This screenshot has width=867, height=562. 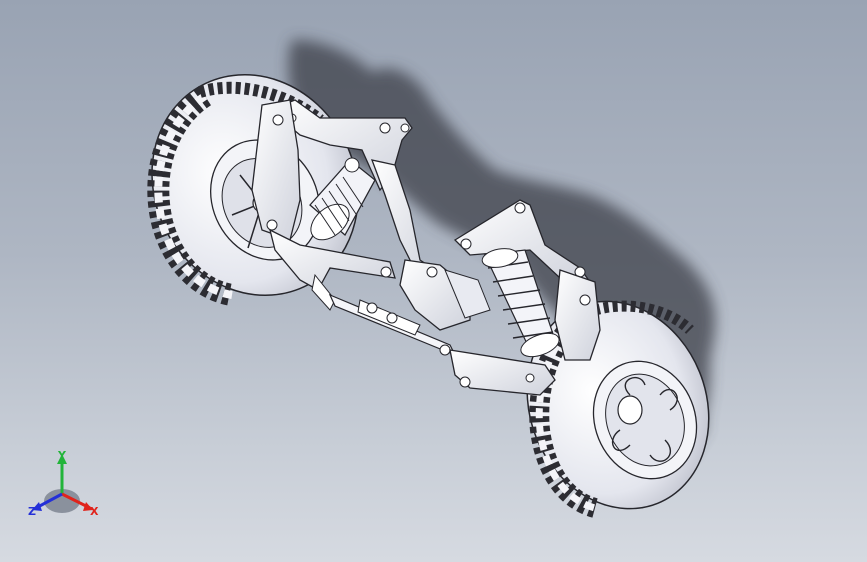 I want to click on center-subframe, so click(x=445, y=295).